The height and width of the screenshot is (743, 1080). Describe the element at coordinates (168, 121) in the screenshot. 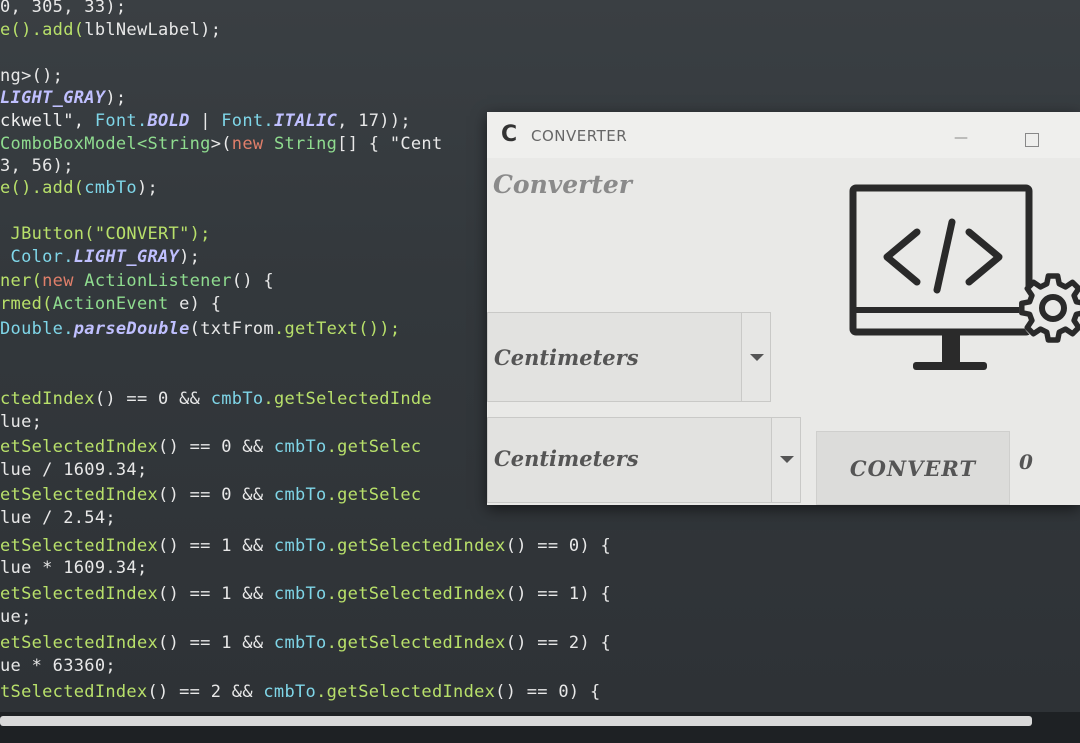

I see `code-token: BOLD` at that location.